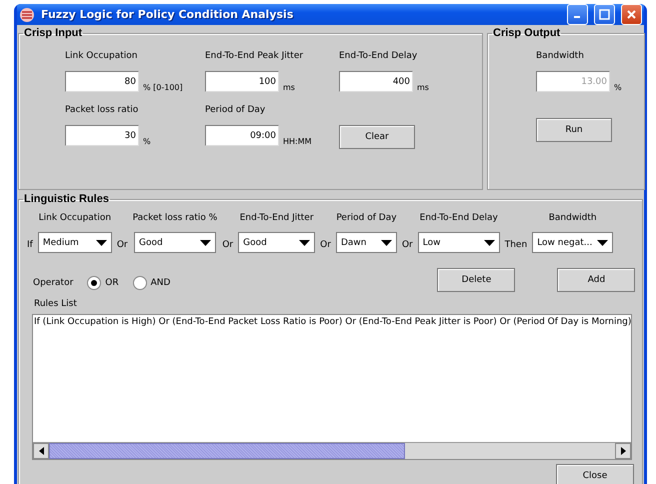 The width and height of the screenshot is (656, 484). What do you see at coordinates (366, 242) in the screenshot?
I see `dropdown: Dawn` at bounding box center [366, 242].